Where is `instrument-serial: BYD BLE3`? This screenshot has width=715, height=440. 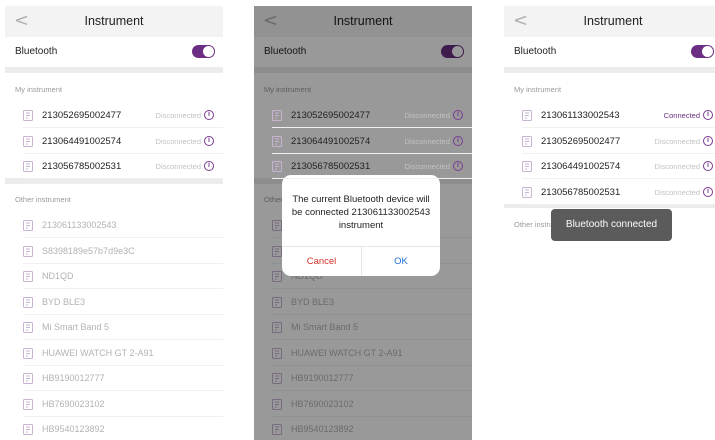
instrument-serial: BYD BLE3 is located at coordinates (64, 301).